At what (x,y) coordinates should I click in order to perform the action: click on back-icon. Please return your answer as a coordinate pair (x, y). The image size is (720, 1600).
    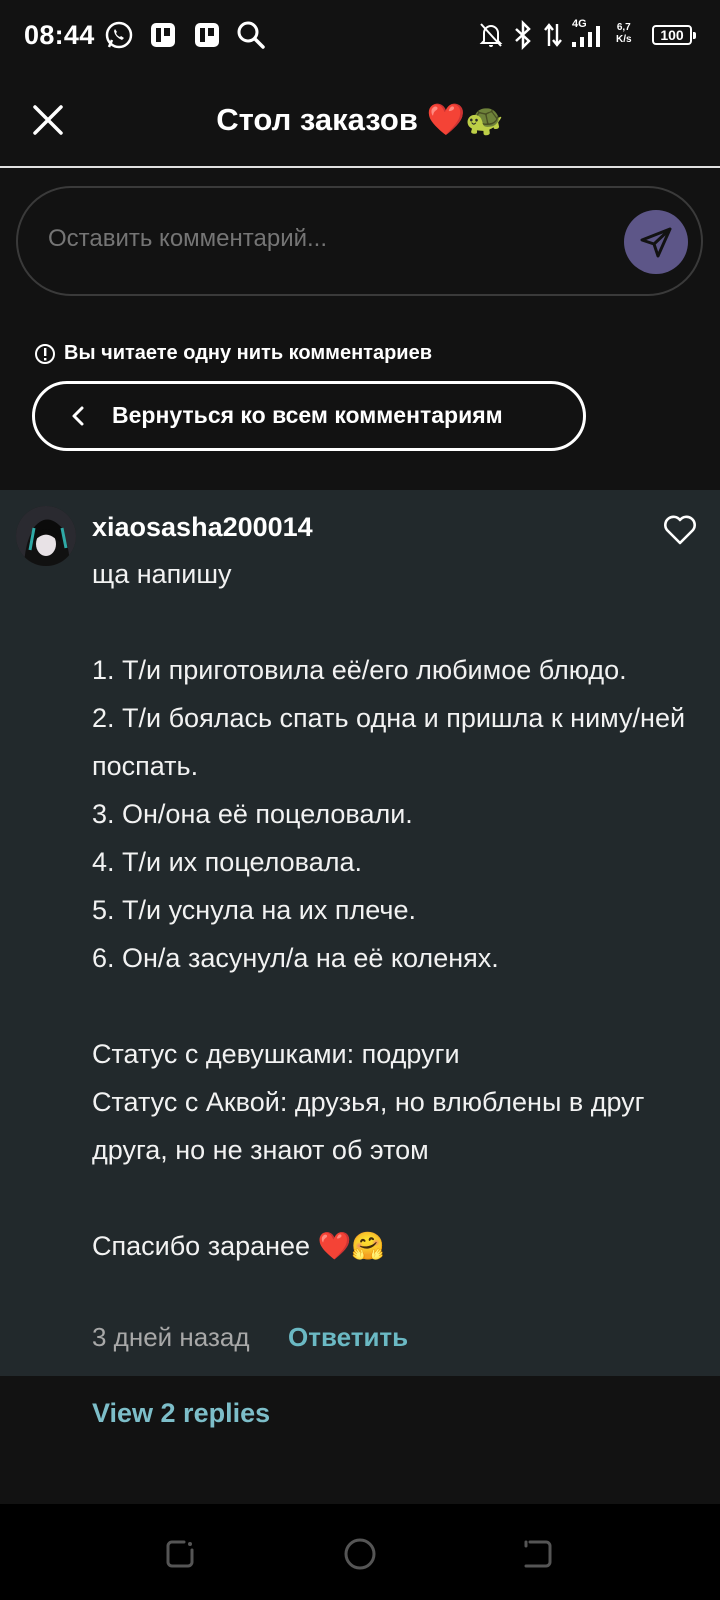
    Looking at the image, I should click on (538, 1554).